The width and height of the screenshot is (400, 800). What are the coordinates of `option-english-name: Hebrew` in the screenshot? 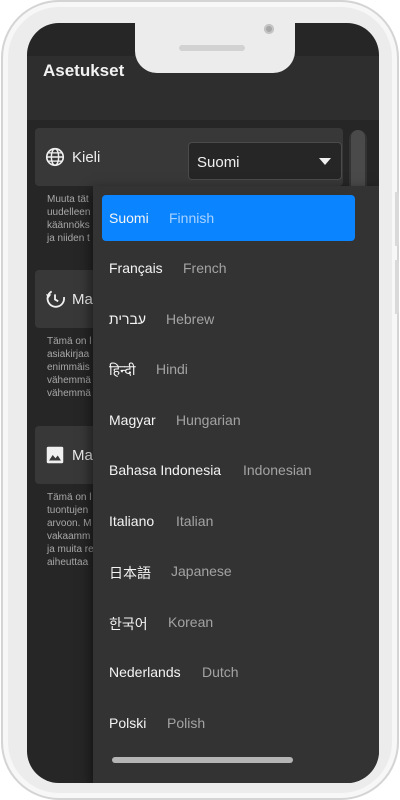 It's located at (190, 319).